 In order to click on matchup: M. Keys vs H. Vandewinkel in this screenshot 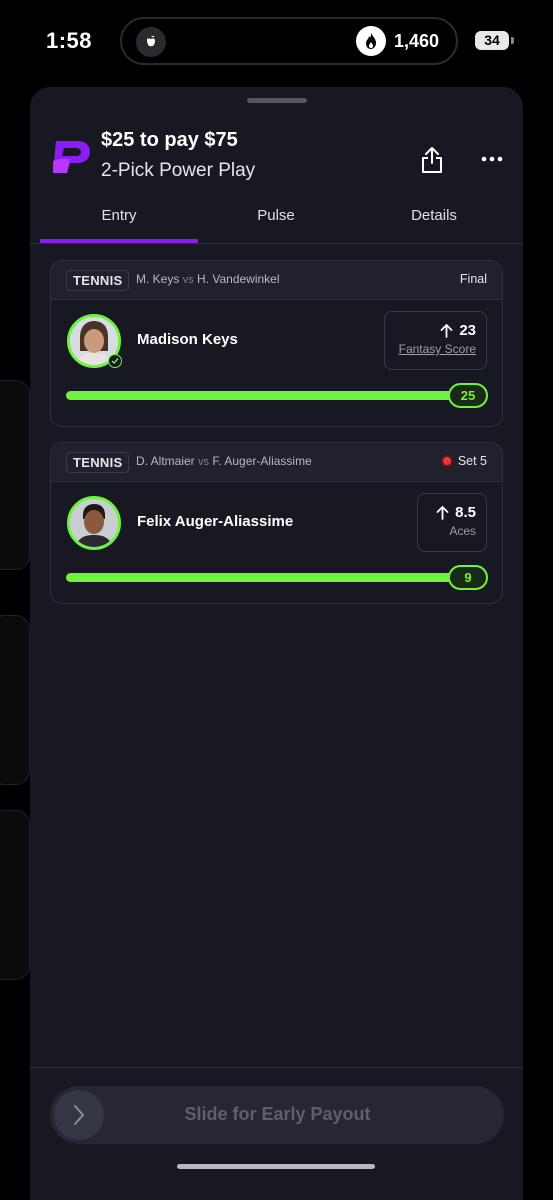, I will do `click(208, 279)`.